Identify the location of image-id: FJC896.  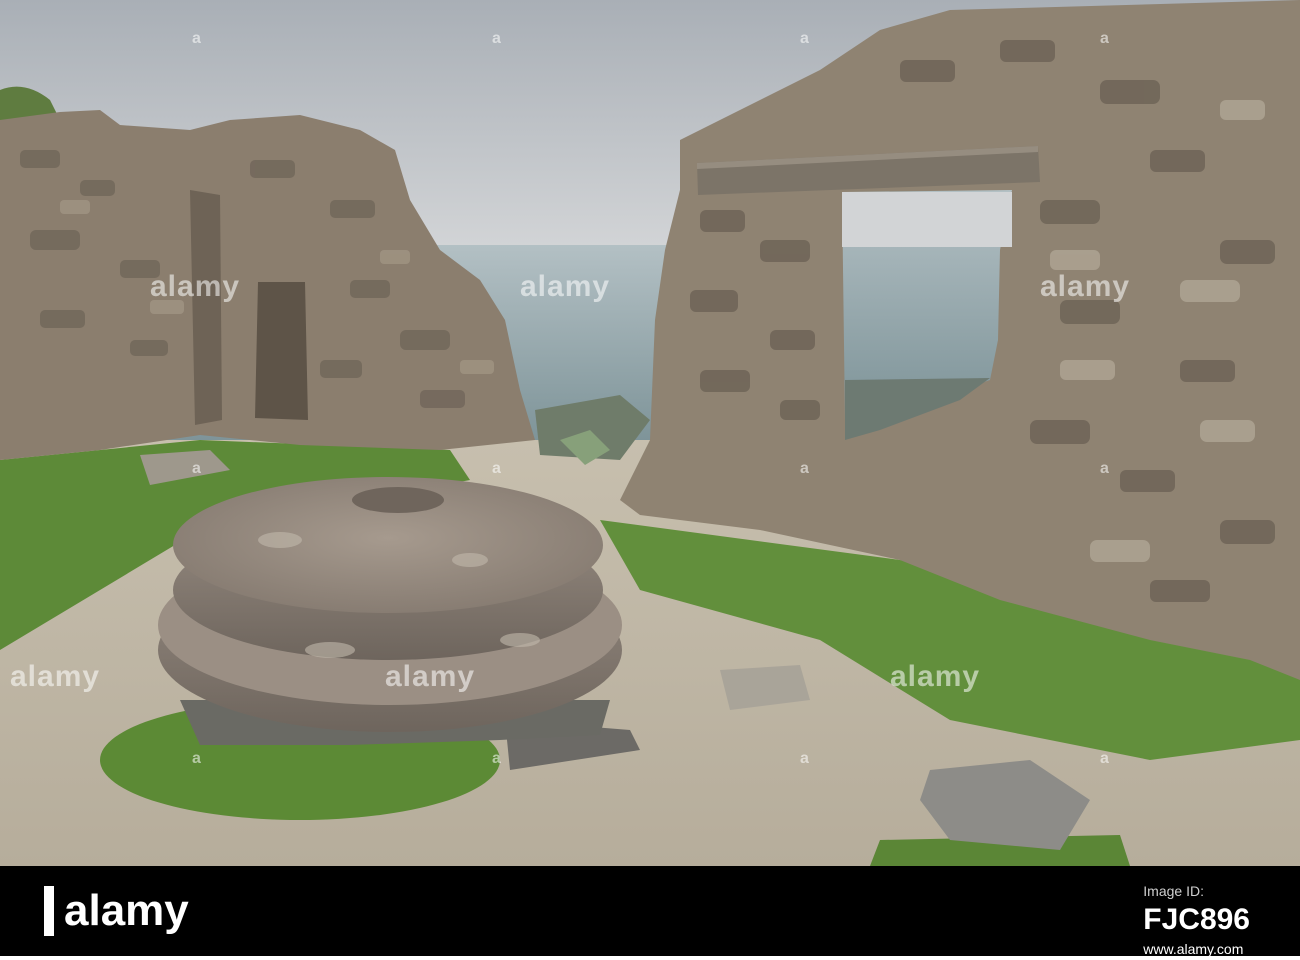
(1196, 919).